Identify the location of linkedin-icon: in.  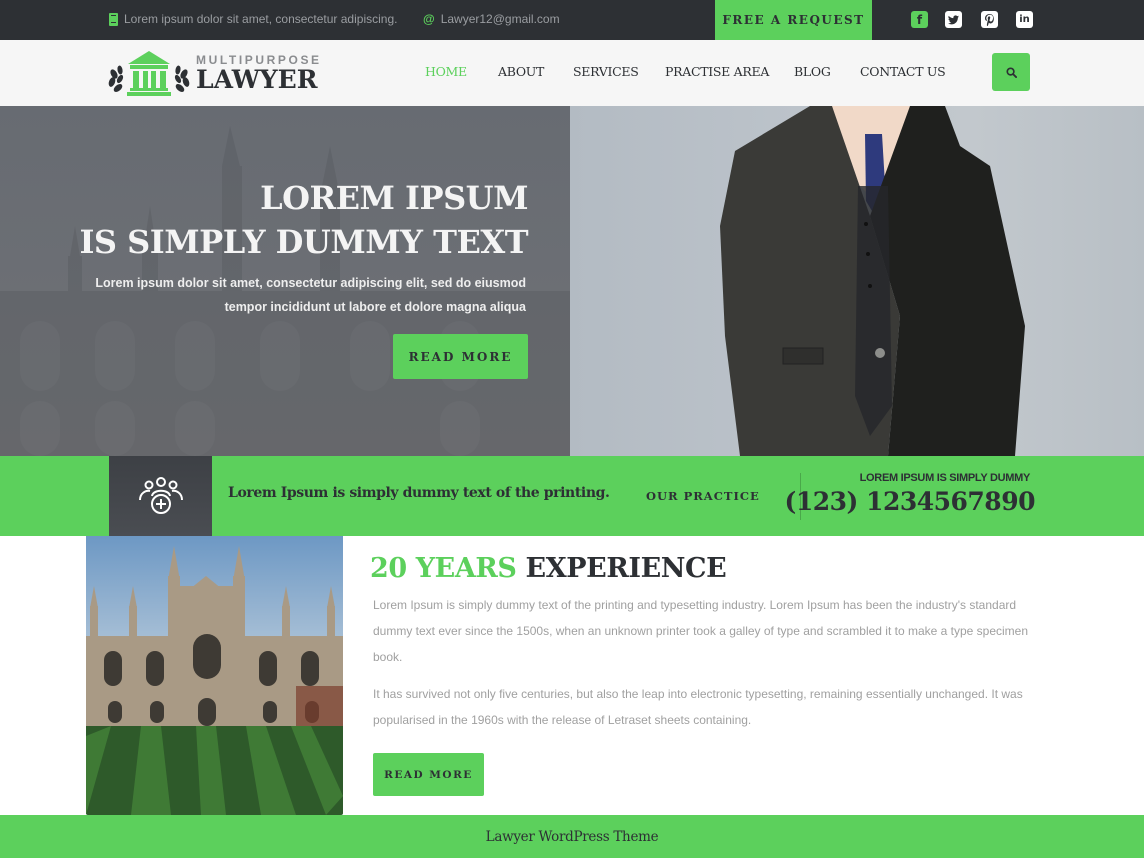
(1024, 19).